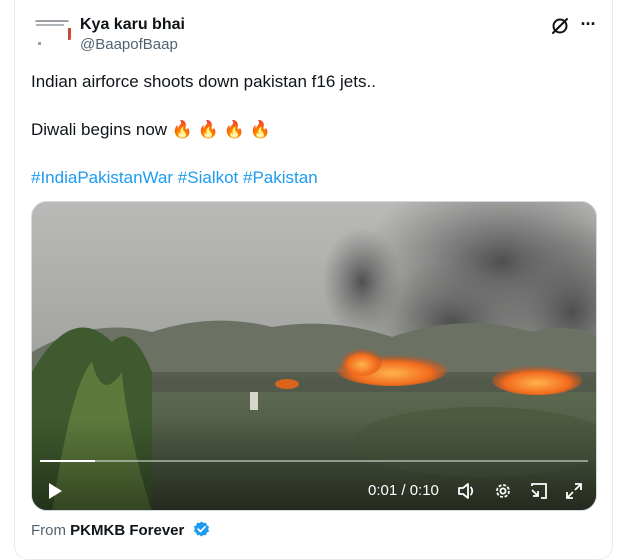 The image size is (628, 560). I want to click on video-source: From PKMKB Forever, so click(120, 531).